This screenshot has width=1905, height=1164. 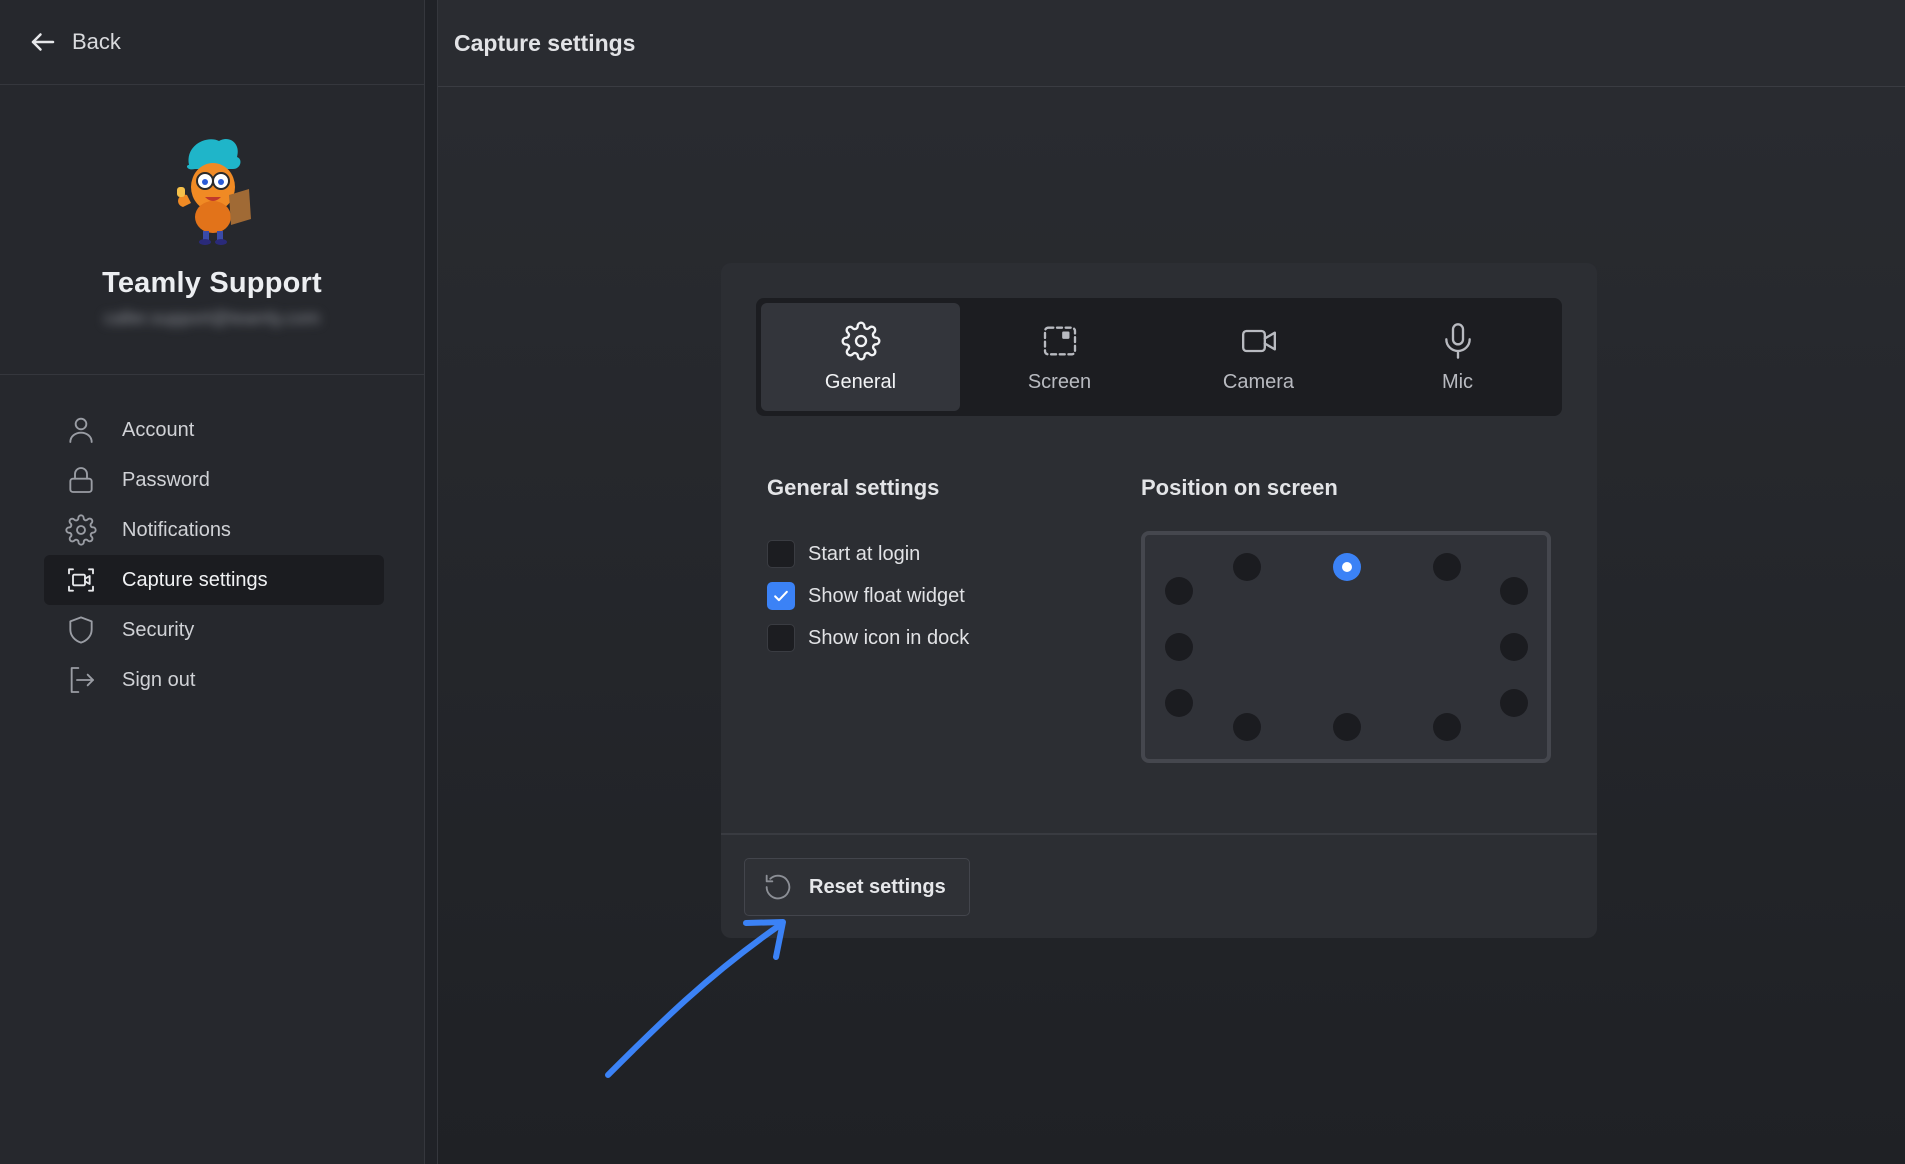 I want to click on capture-tabs: General Screen Camera Mic, so click(x=1159, y=357).